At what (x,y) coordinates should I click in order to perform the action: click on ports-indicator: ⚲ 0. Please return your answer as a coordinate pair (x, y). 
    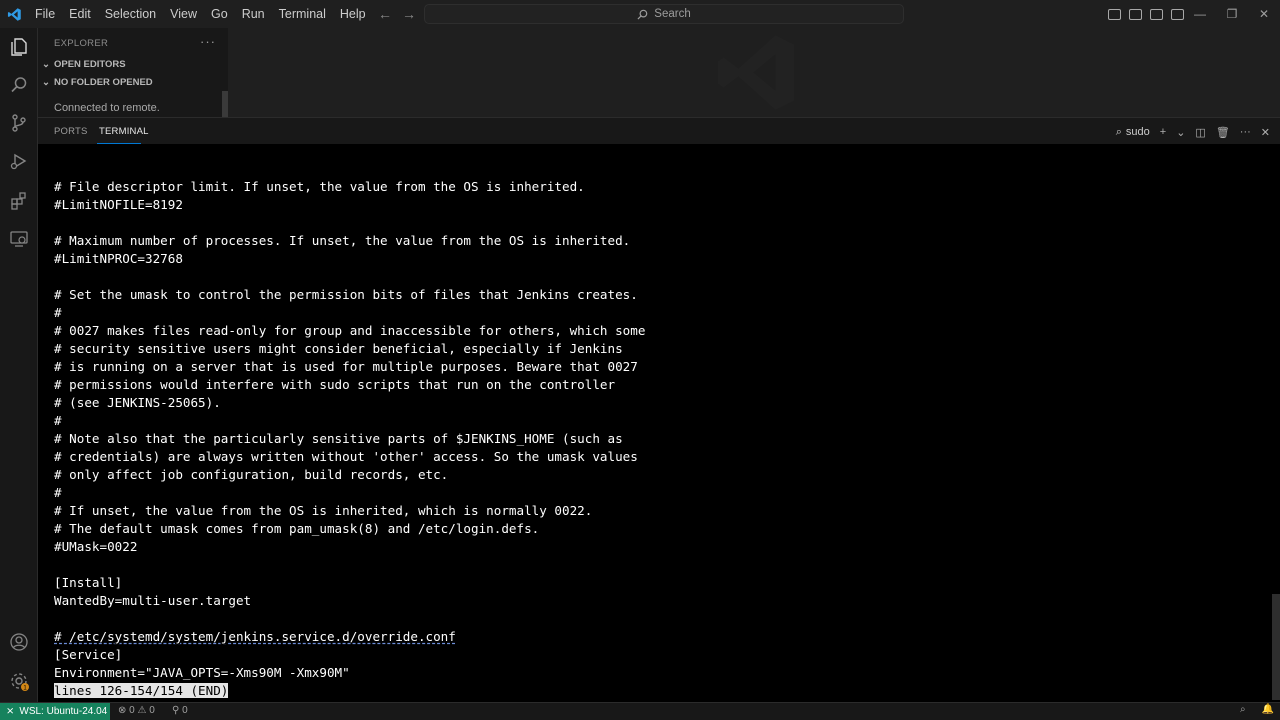
    Looking at the image, I should click on (180, 710).